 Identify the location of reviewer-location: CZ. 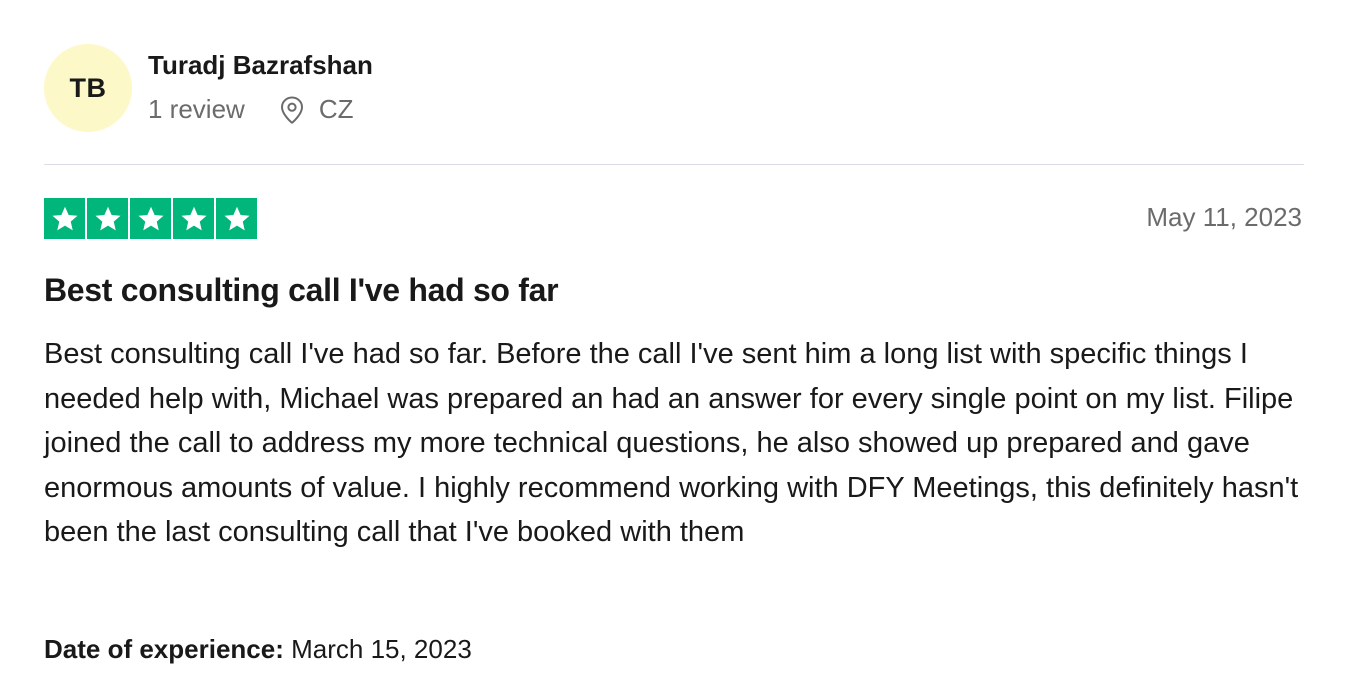
(336, 109).